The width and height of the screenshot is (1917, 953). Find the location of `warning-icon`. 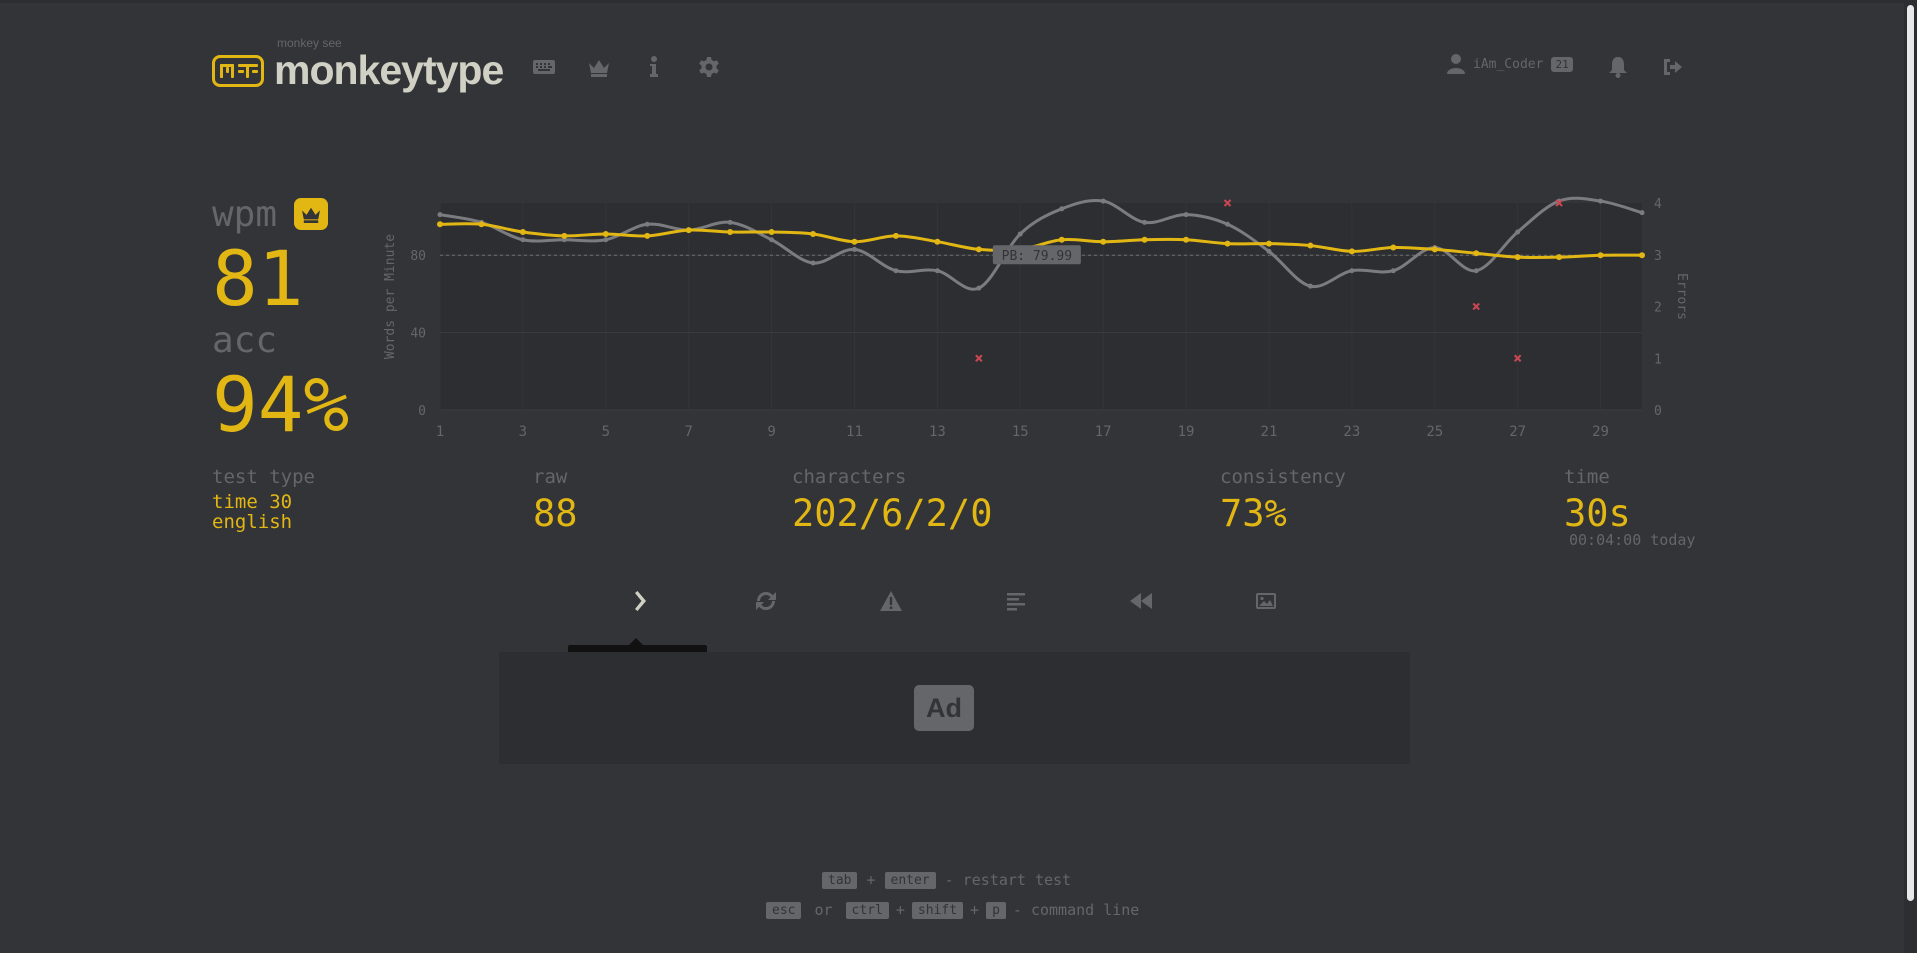

warning-icon is located at coordinates (891, 601).